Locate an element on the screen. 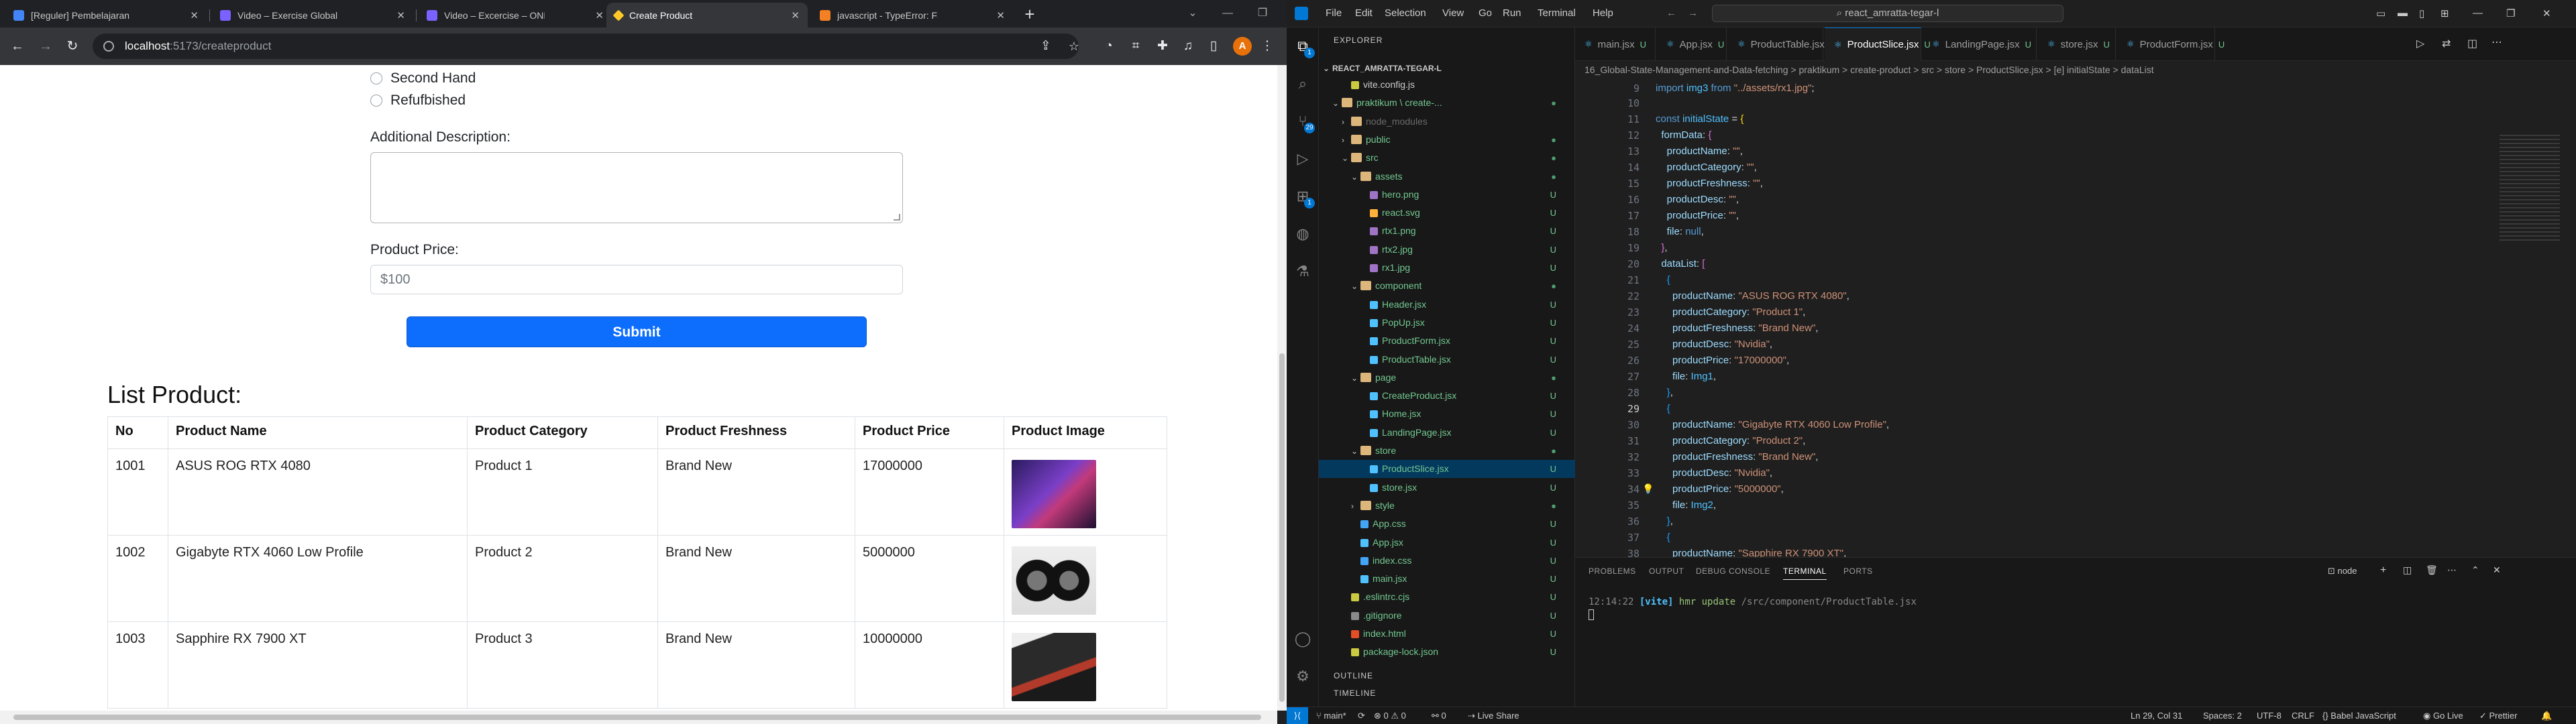  file-item: .gitignore U is located at coordinates (1447, 616).